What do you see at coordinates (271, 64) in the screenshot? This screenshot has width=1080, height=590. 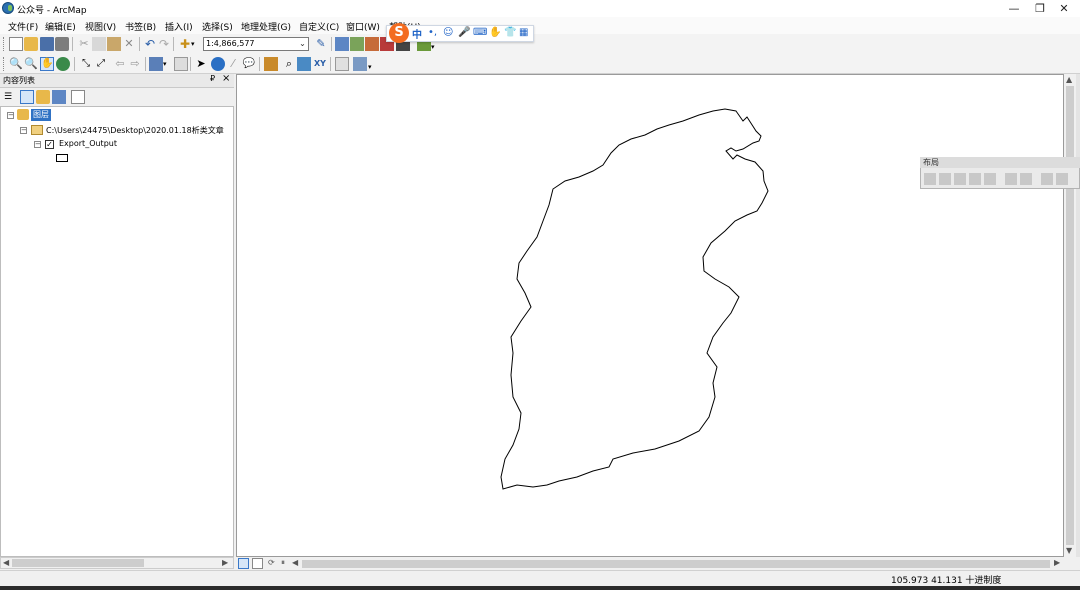 I see `measure-icon` at bounding box center [271, 64].